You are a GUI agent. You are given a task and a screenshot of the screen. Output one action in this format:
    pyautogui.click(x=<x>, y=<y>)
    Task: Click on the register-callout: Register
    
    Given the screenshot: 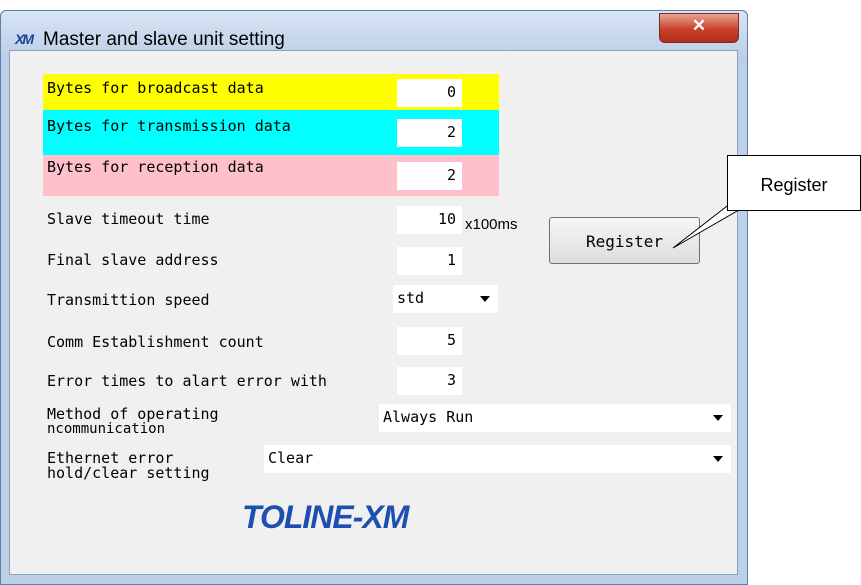 What is the action you would take?
    pyautogui.click(x=794, y=183)
    